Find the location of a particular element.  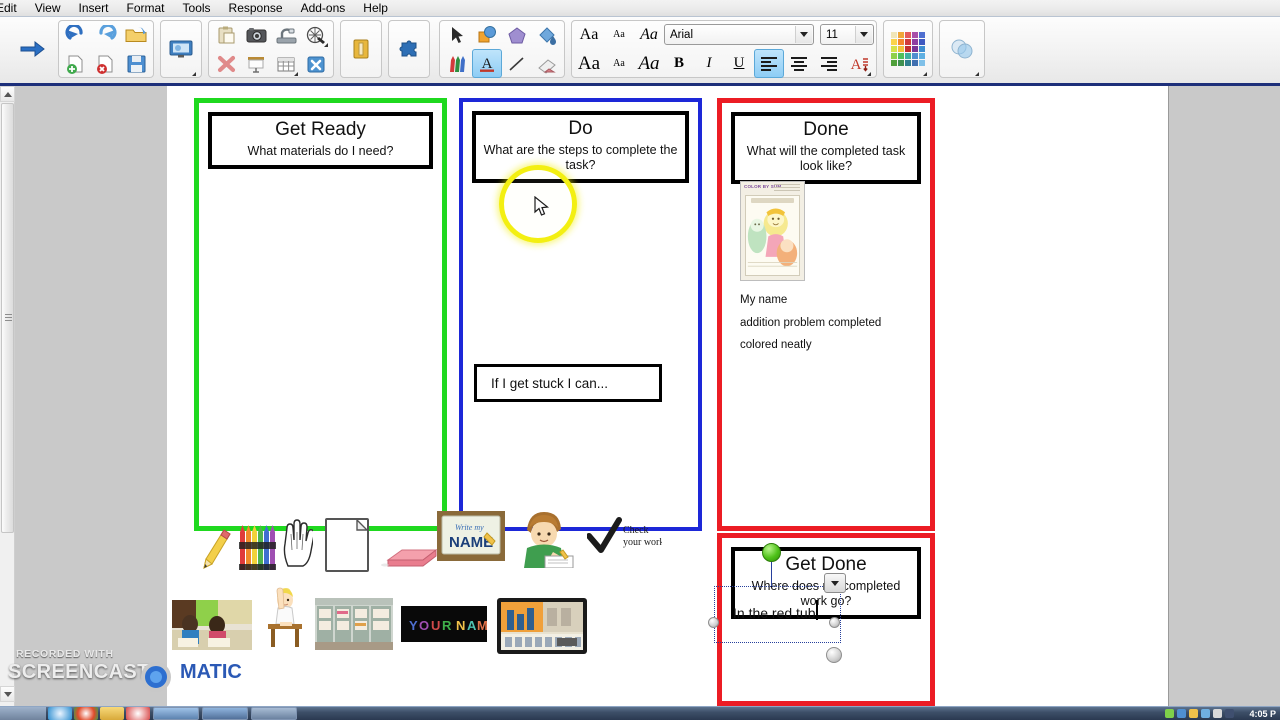

clipart-boy-raising-hand is located at coordinates (285, 618).